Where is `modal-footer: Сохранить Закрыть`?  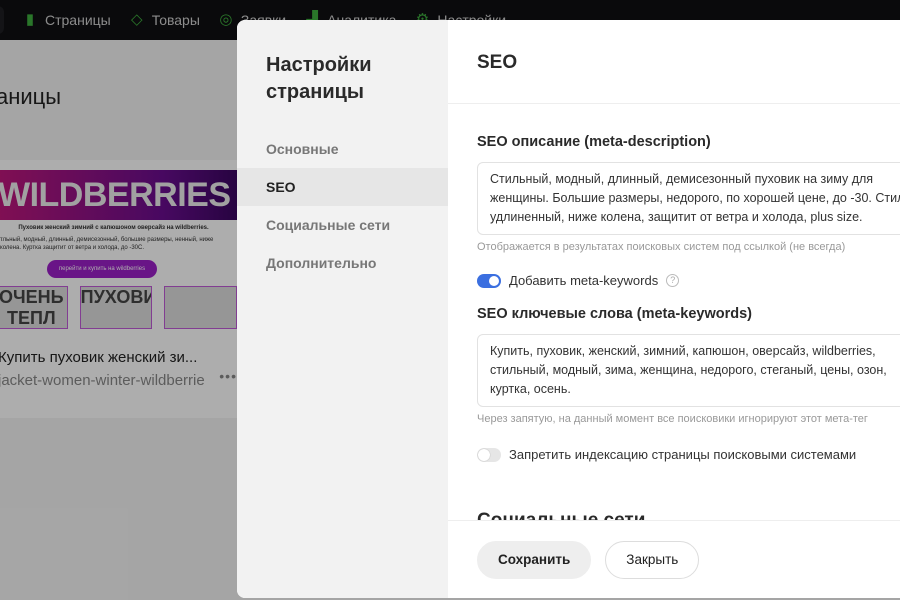
modal-footer: Сохранить Закрыть is located at coordinates (674, 559).